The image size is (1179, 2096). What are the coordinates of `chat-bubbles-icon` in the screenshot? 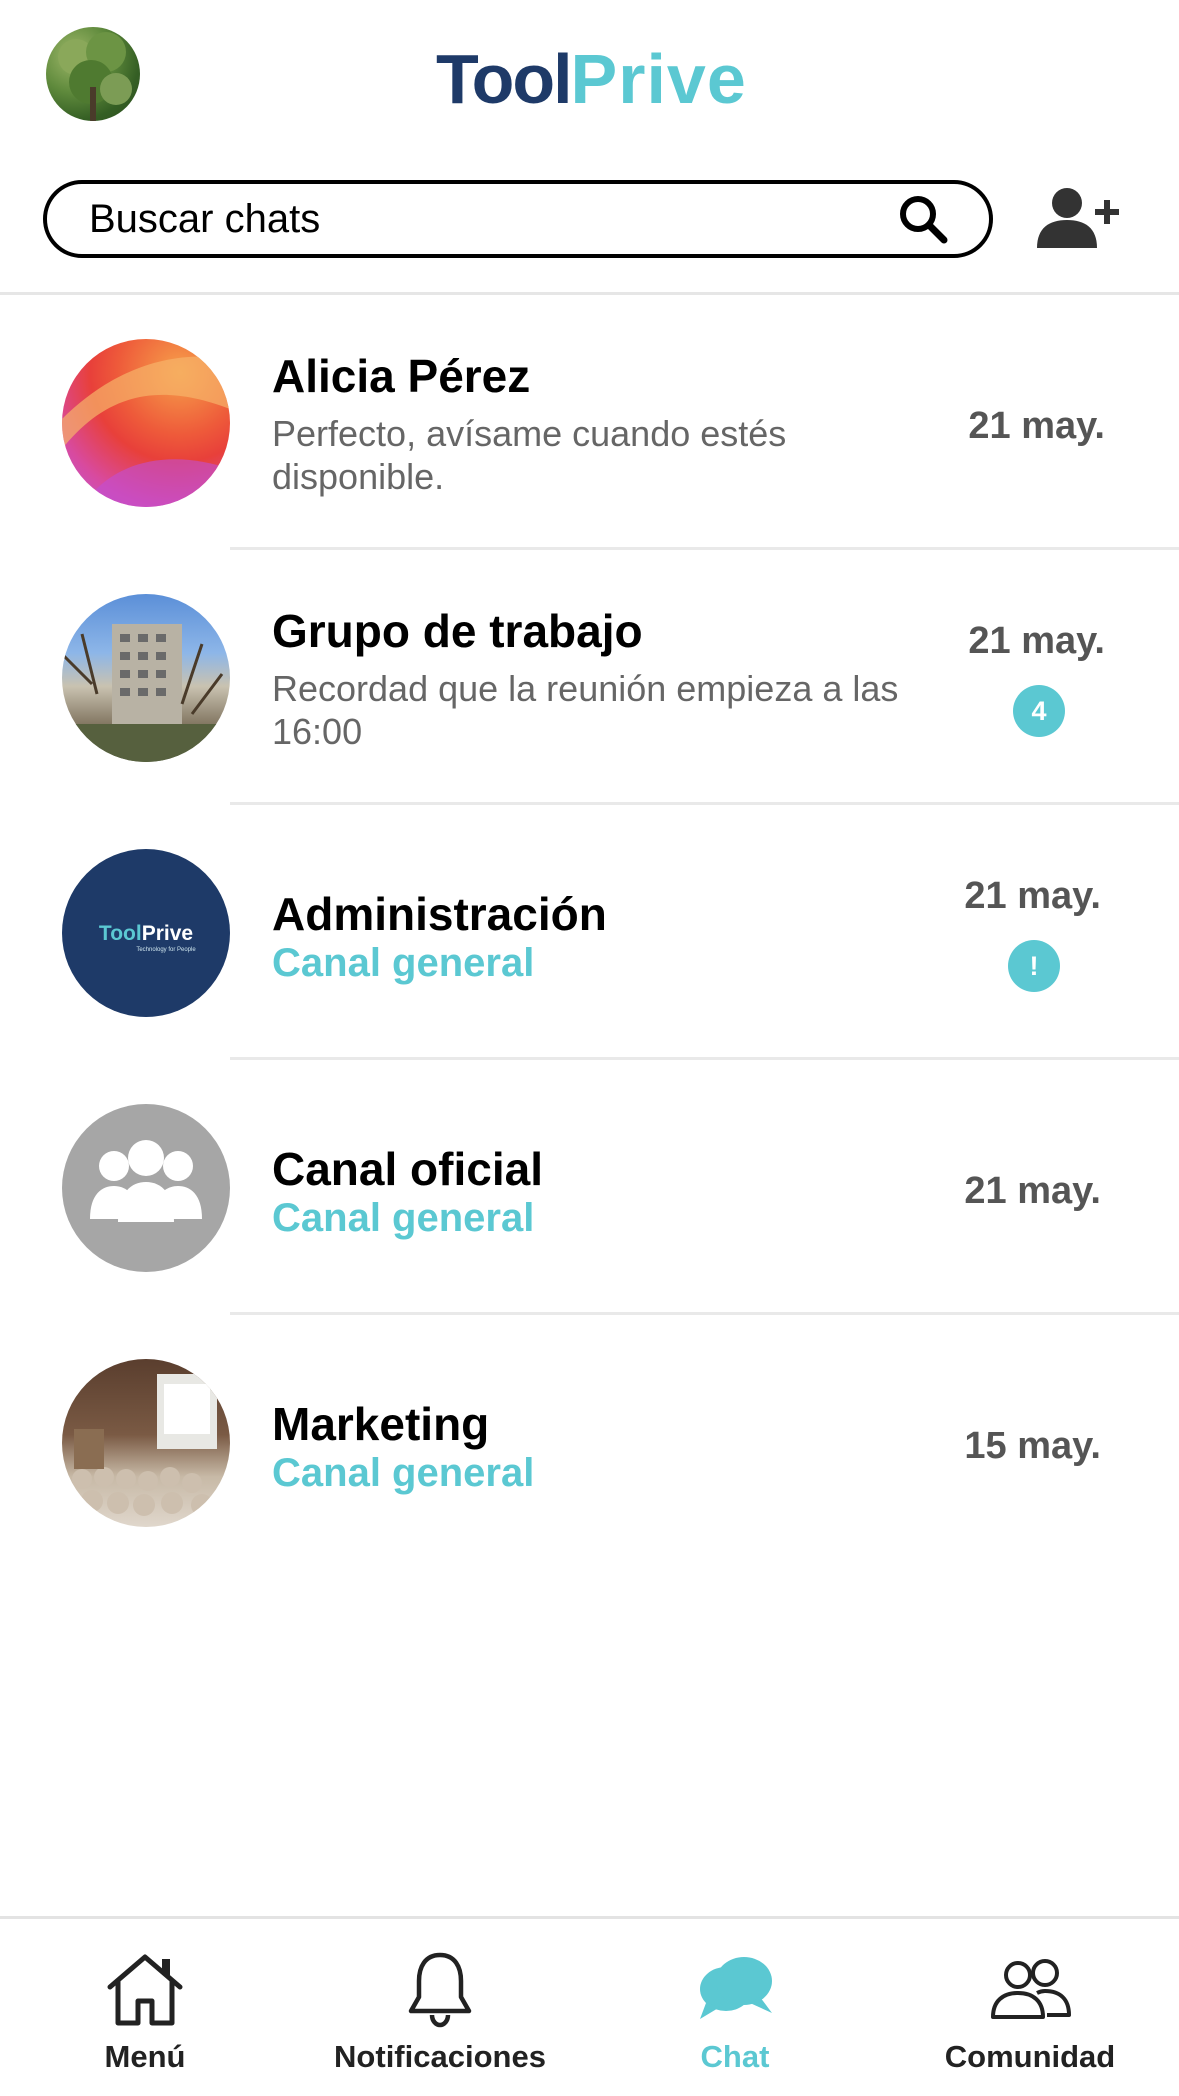 It's located at (736, 1988).